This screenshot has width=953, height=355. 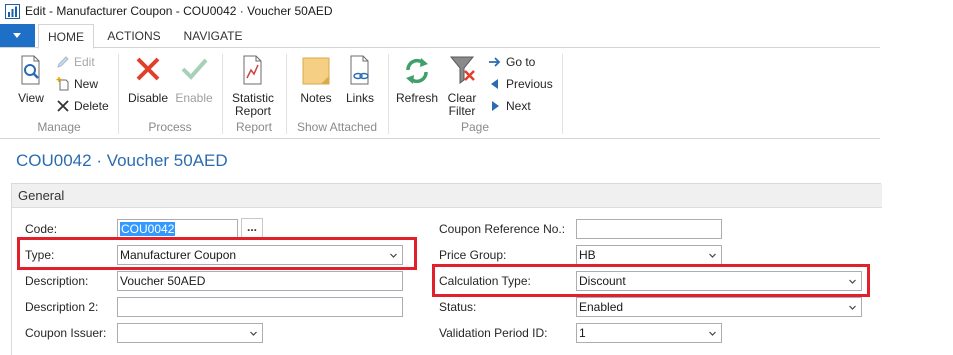 What do you see at coordinates (63, 62) in the screenshot?
I see `pencil-icon` at bounding box center [63, 62].